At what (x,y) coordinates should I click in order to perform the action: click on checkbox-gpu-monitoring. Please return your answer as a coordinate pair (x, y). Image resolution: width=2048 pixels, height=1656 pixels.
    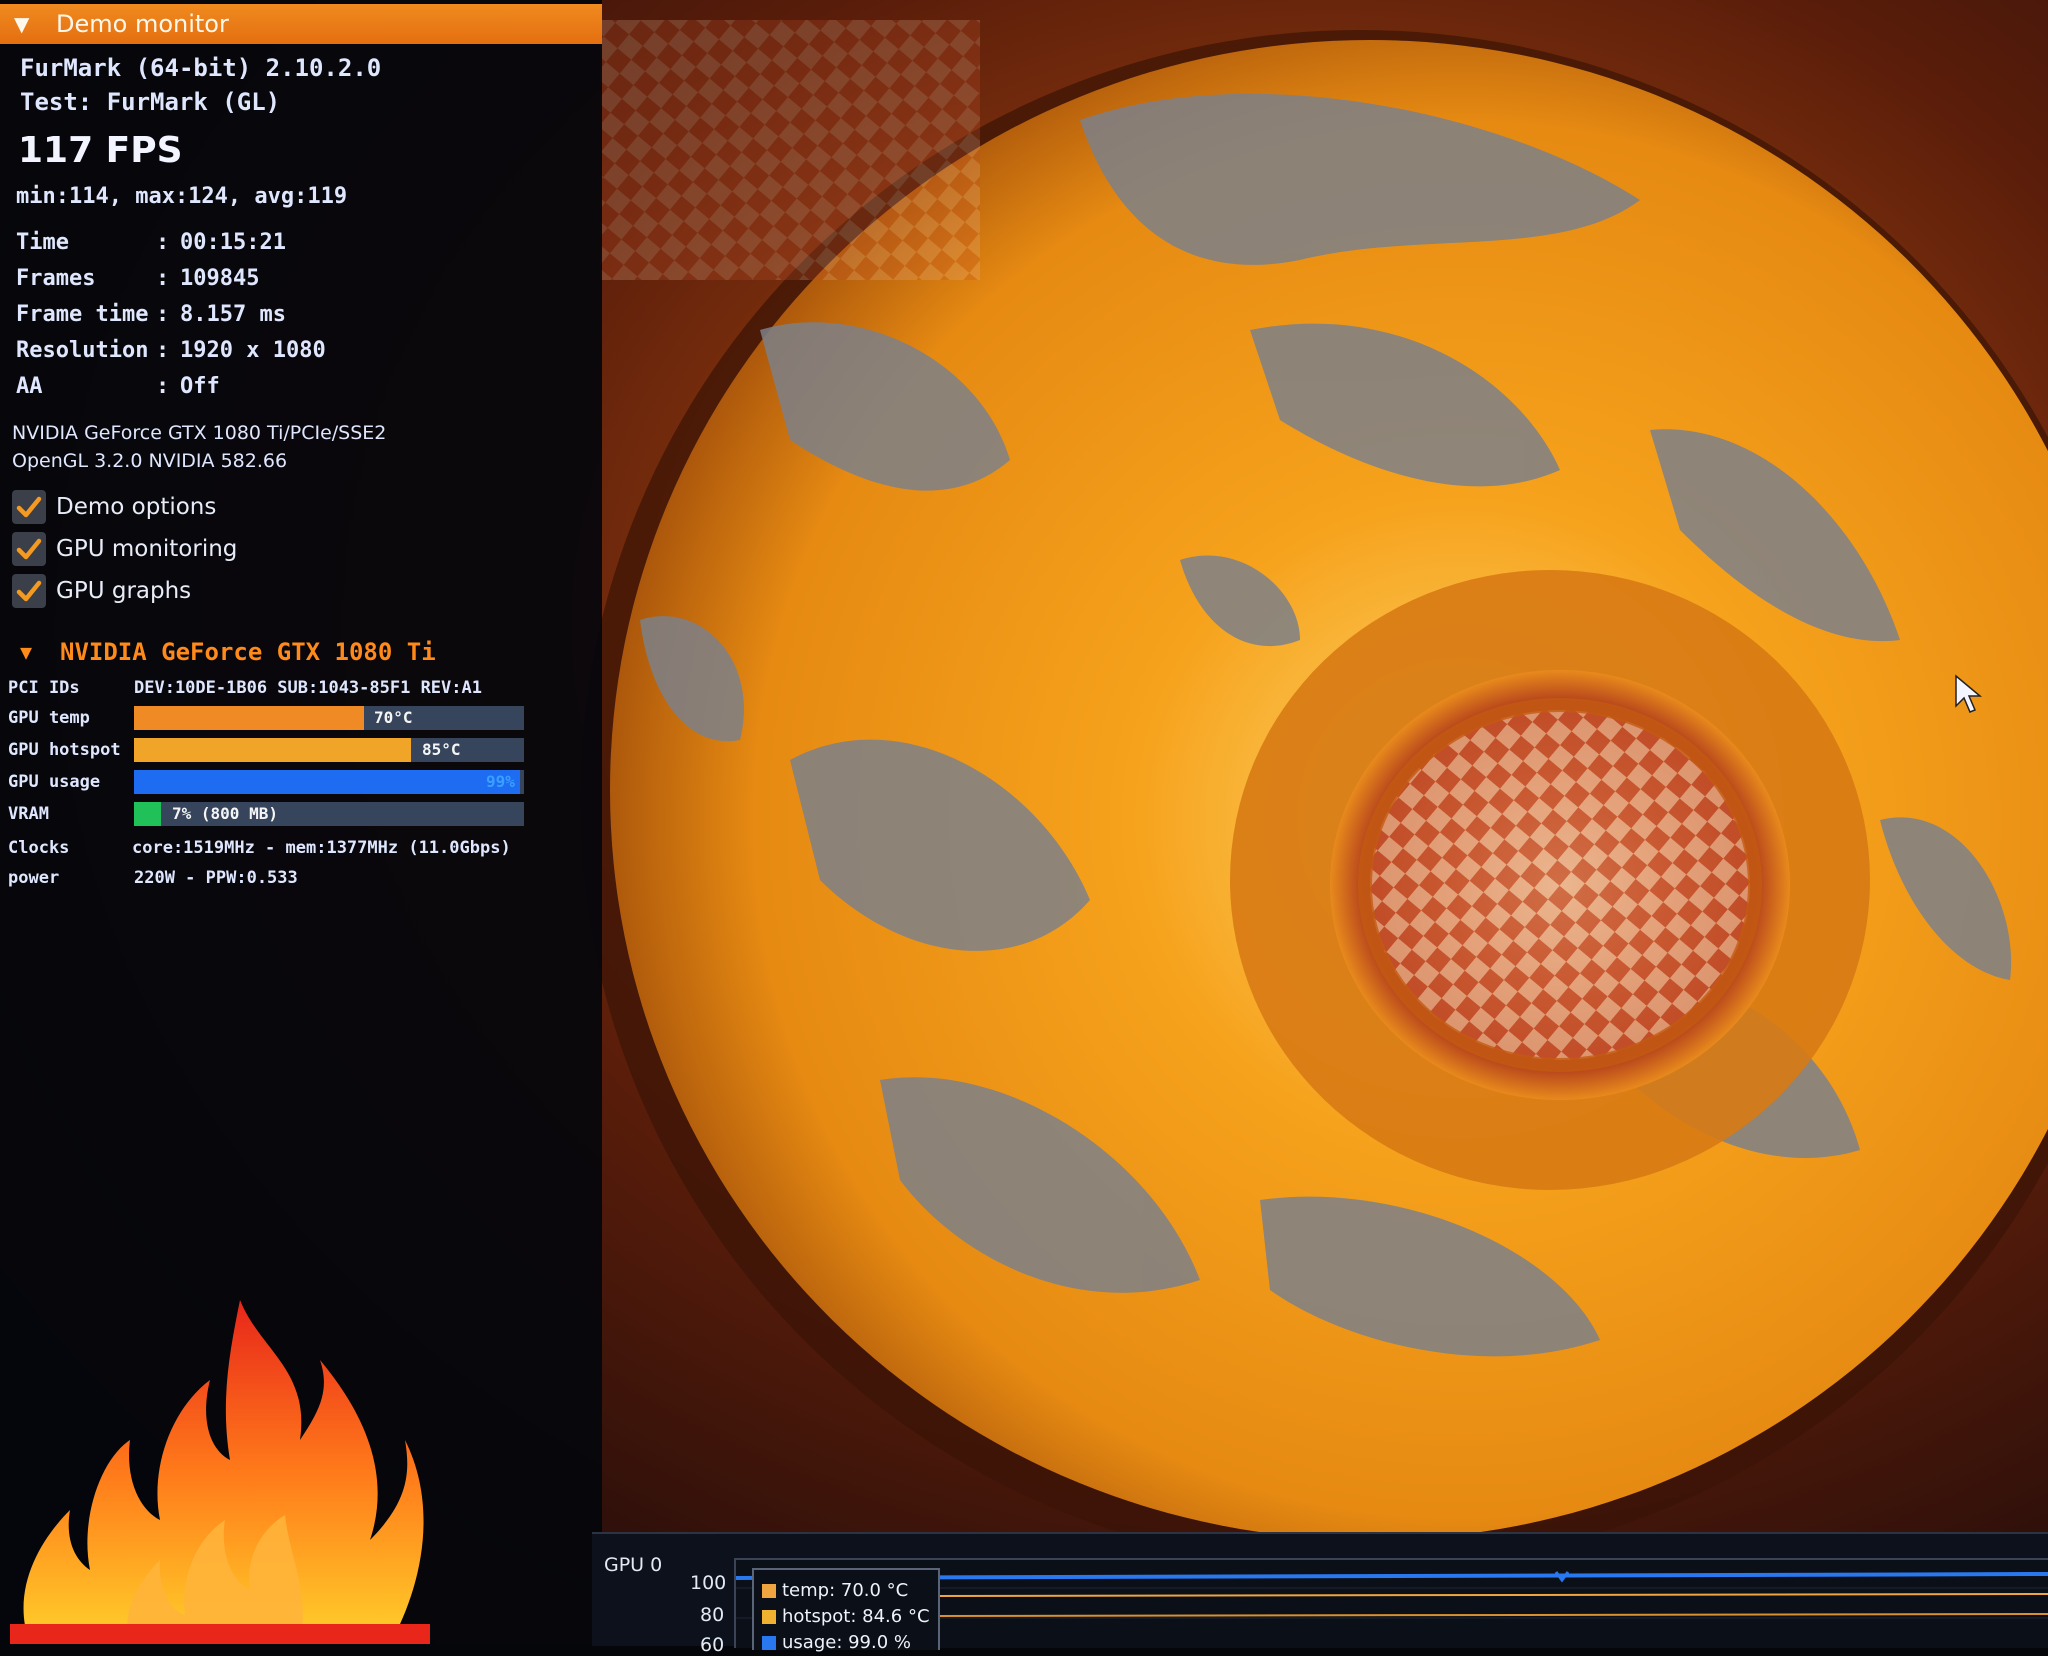
    Looking at the image, I should click on (29, 549).